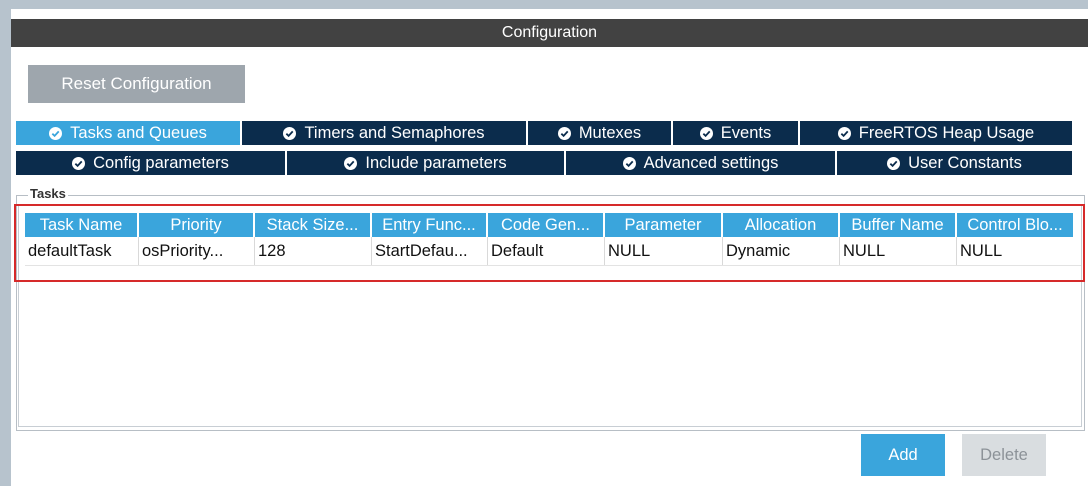 The height and width of the screenshot is (486, 1088). Describe the element at coordinates (610, 132) in the screenshot. I see `tab-label: Mutexes` at that location.